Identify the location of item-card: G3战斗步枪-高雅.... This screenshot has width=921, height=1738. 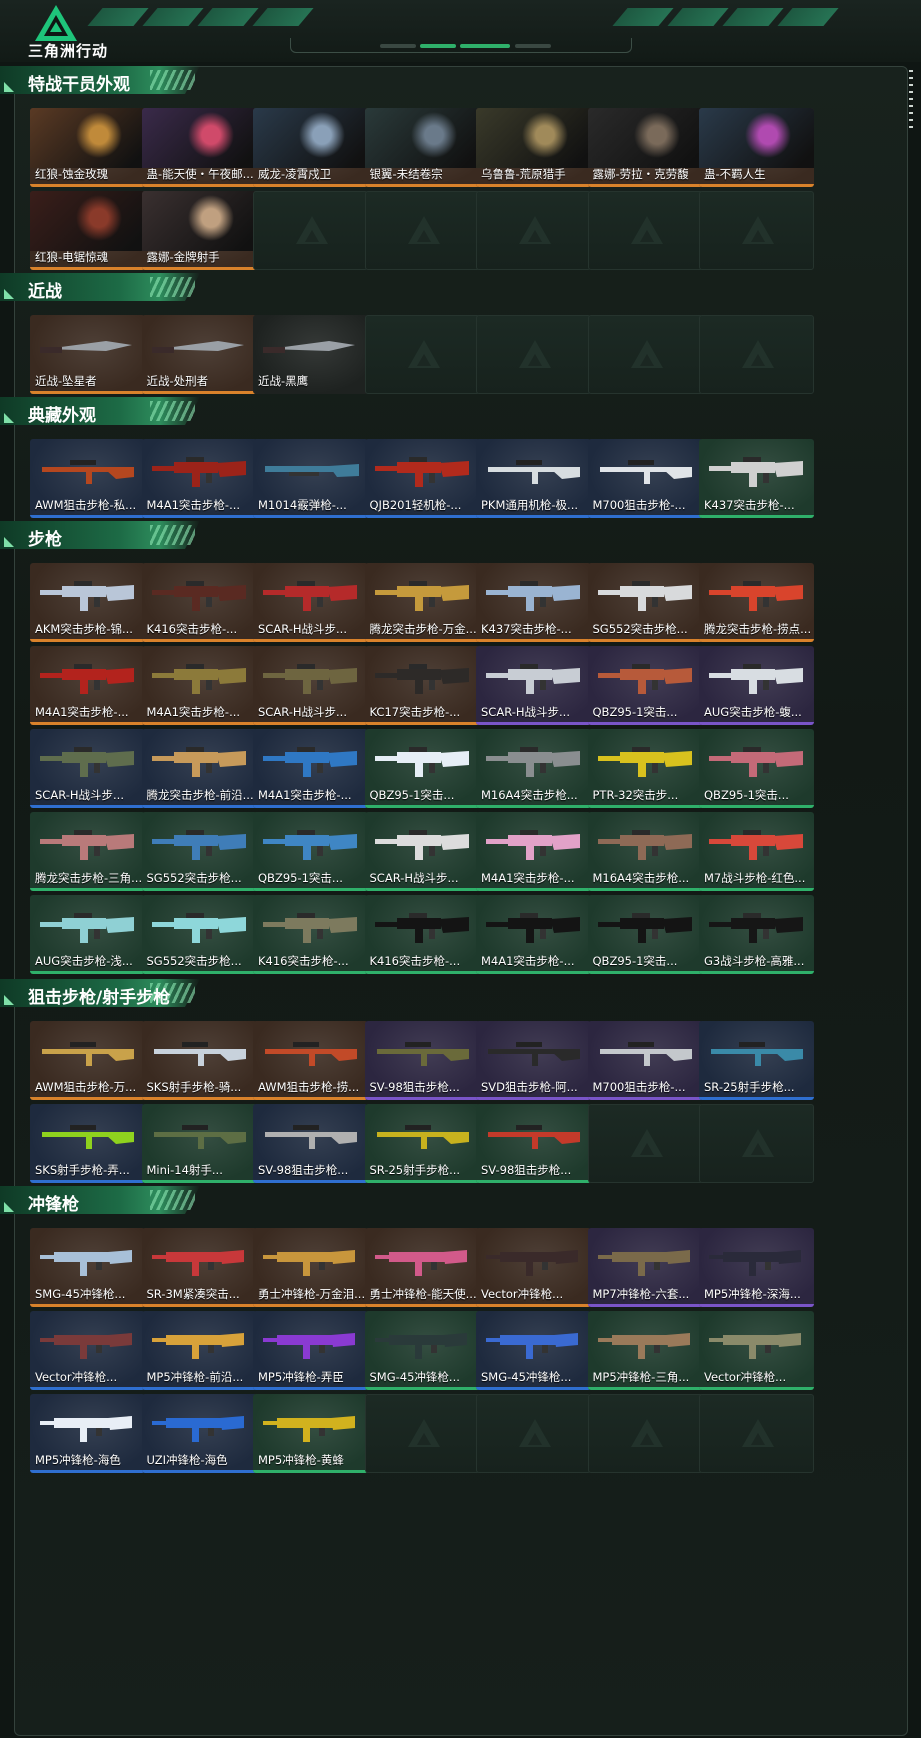
(756, 934).